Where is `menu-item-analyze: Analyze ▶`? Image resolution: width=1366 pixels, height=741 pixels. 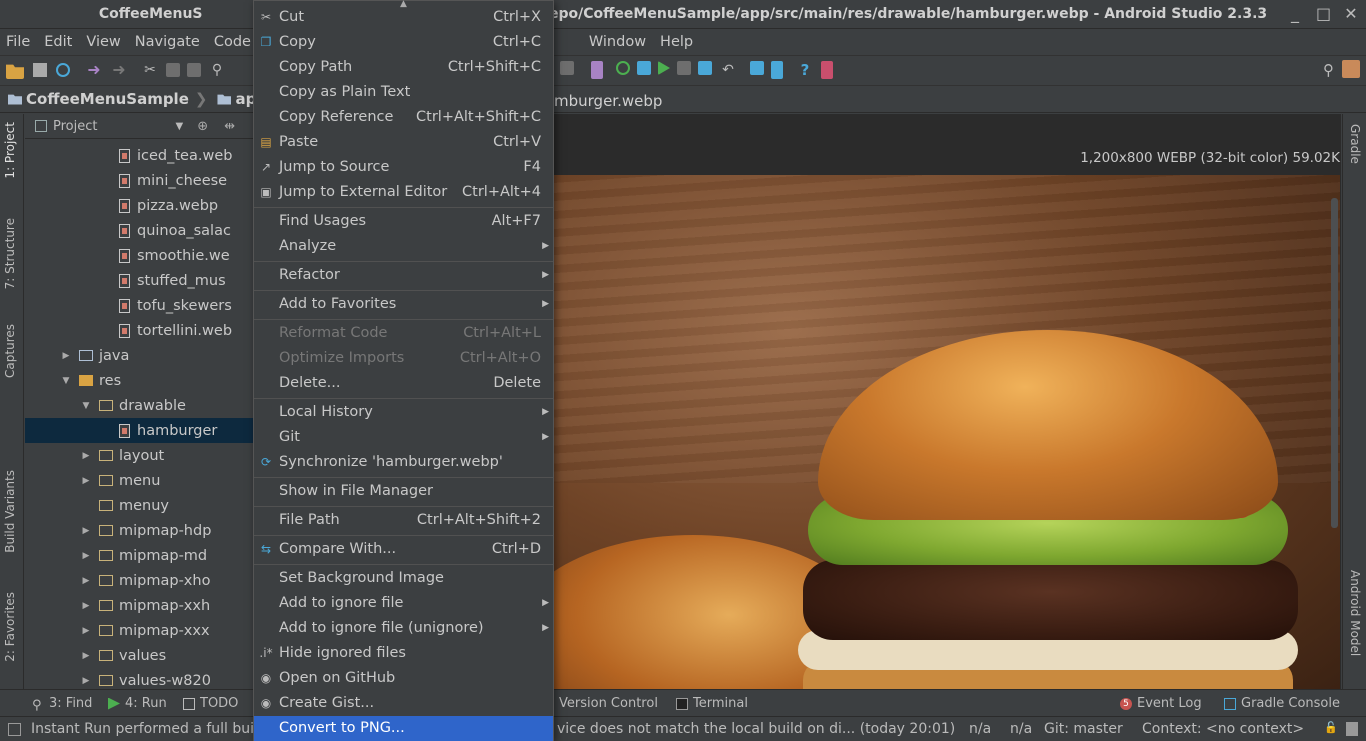
menu-item-analyze: Analyze ▶ is located at coordinates (403, 246).